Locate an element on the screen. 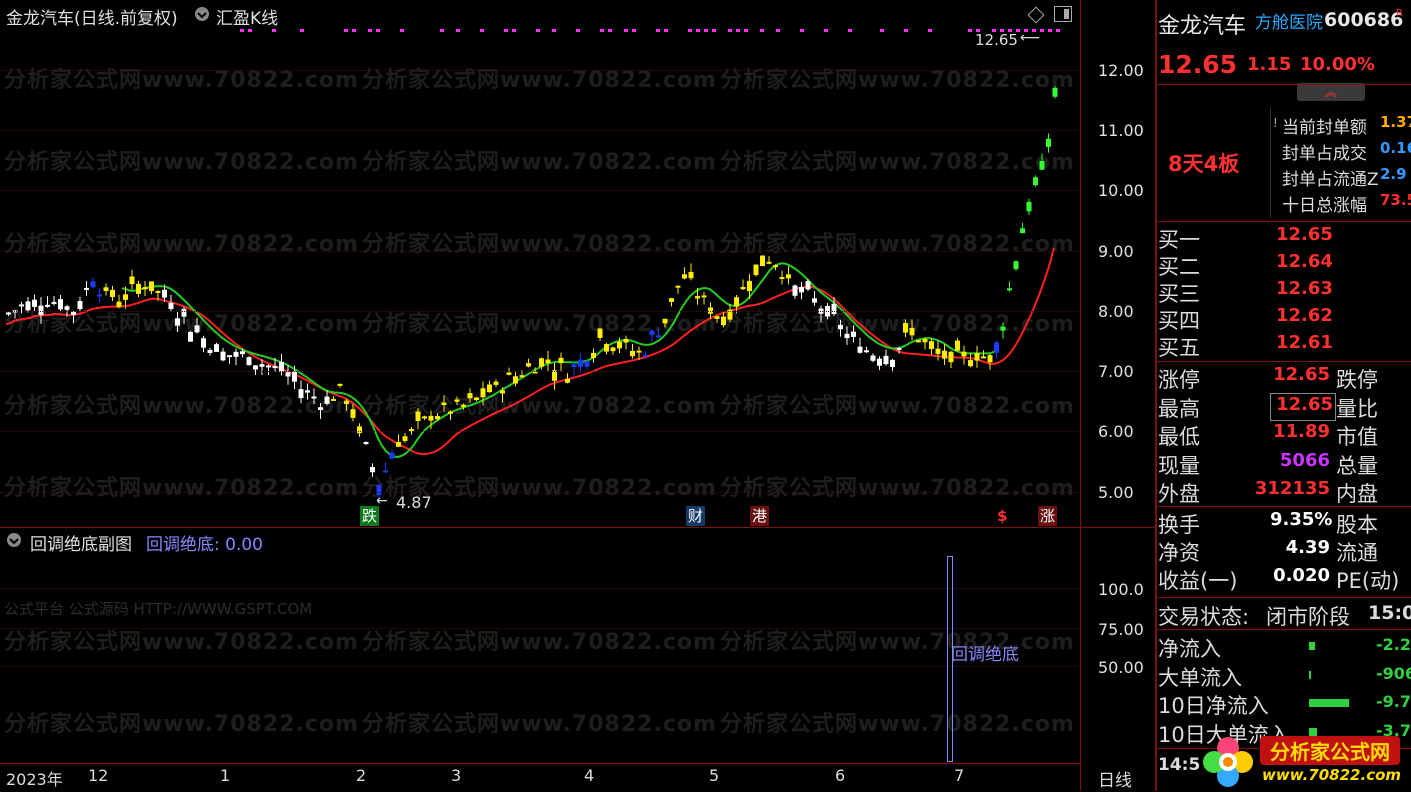 This screenshot has width=1411, height=792. sub-indicator-toggle-icon is located at coordinates (14, 540).